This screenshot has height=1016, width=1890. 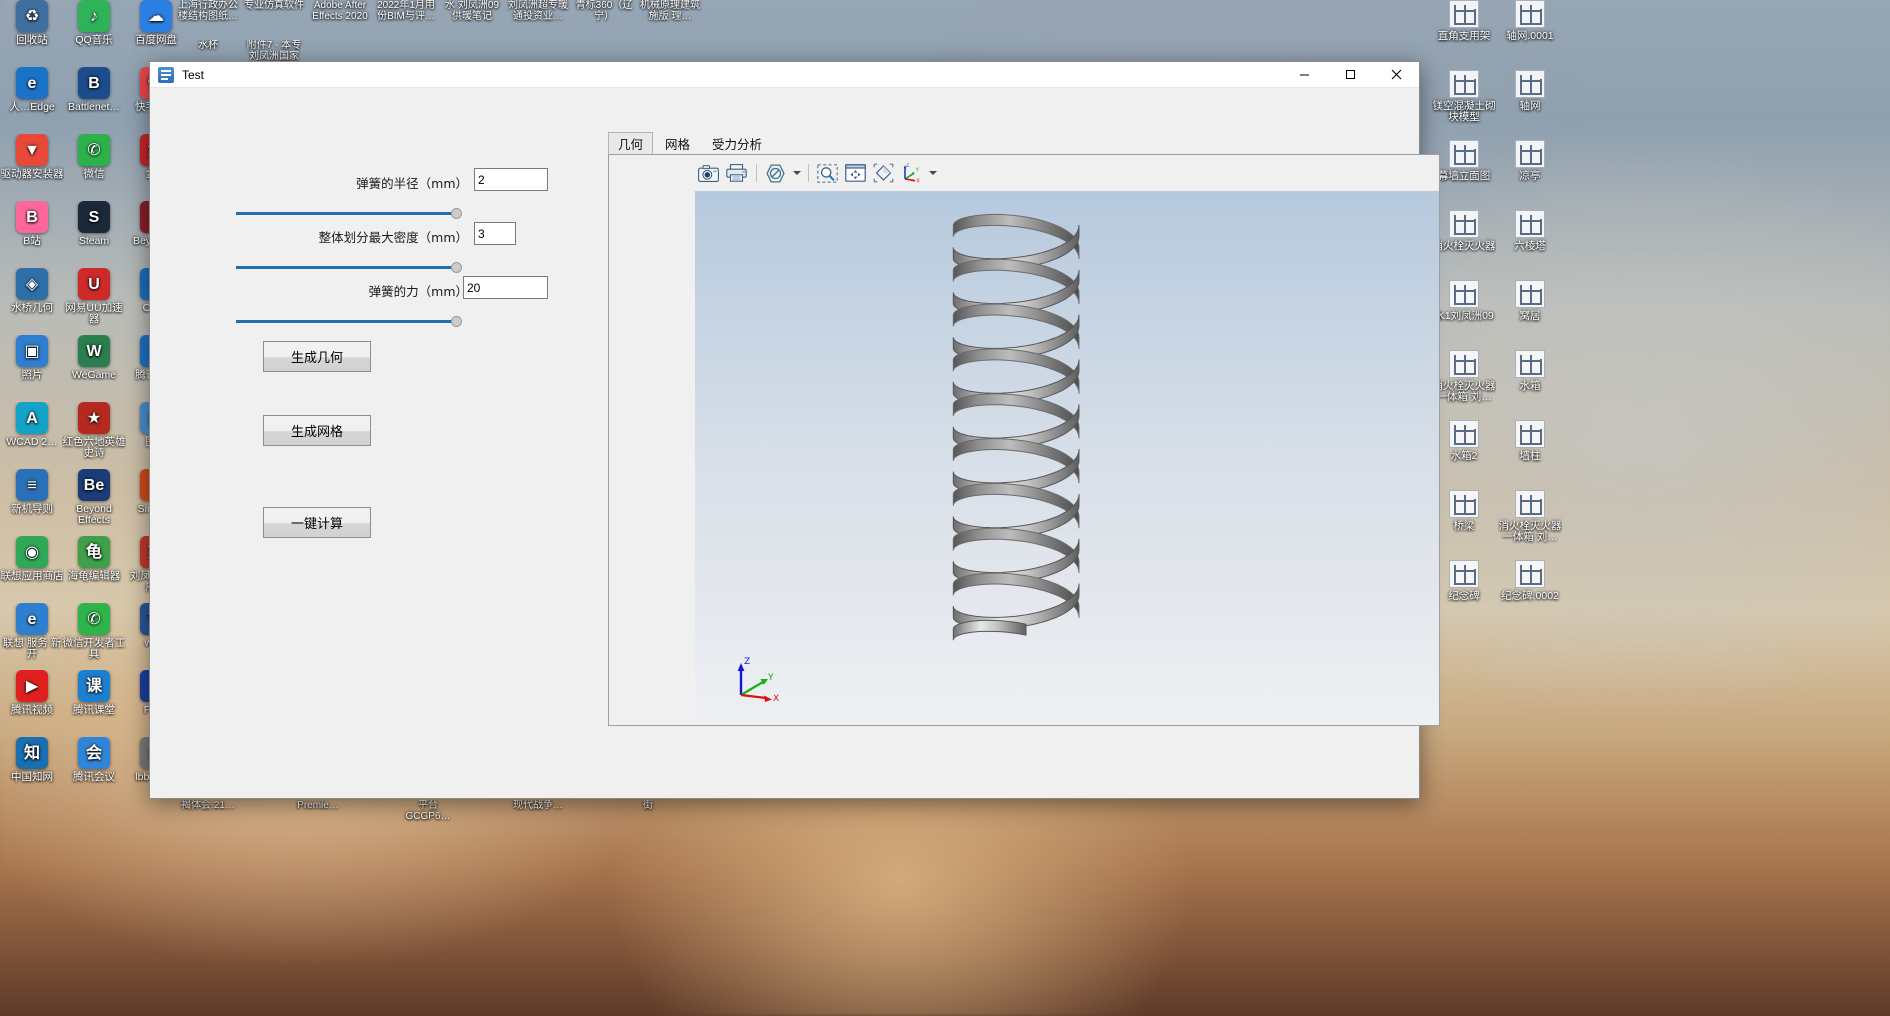 What do you see at coordinates (94, 569) in the screenshot?
I see `desktop-icon: 龟海龟编辑器` at bounding box center [94, 569].